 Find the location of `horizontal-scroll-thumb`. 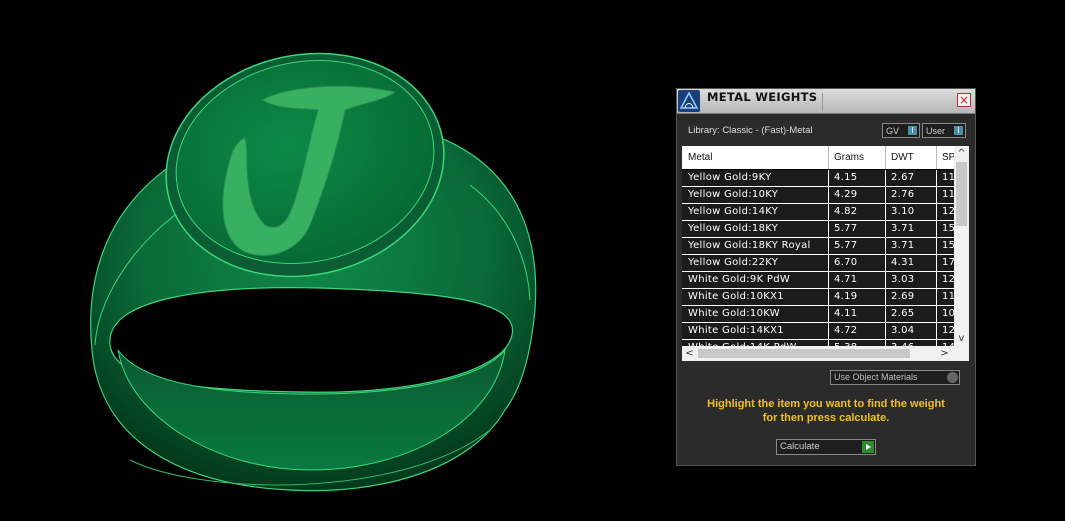

horizontal-scroll-thumb is located at coordinates (804, 353).